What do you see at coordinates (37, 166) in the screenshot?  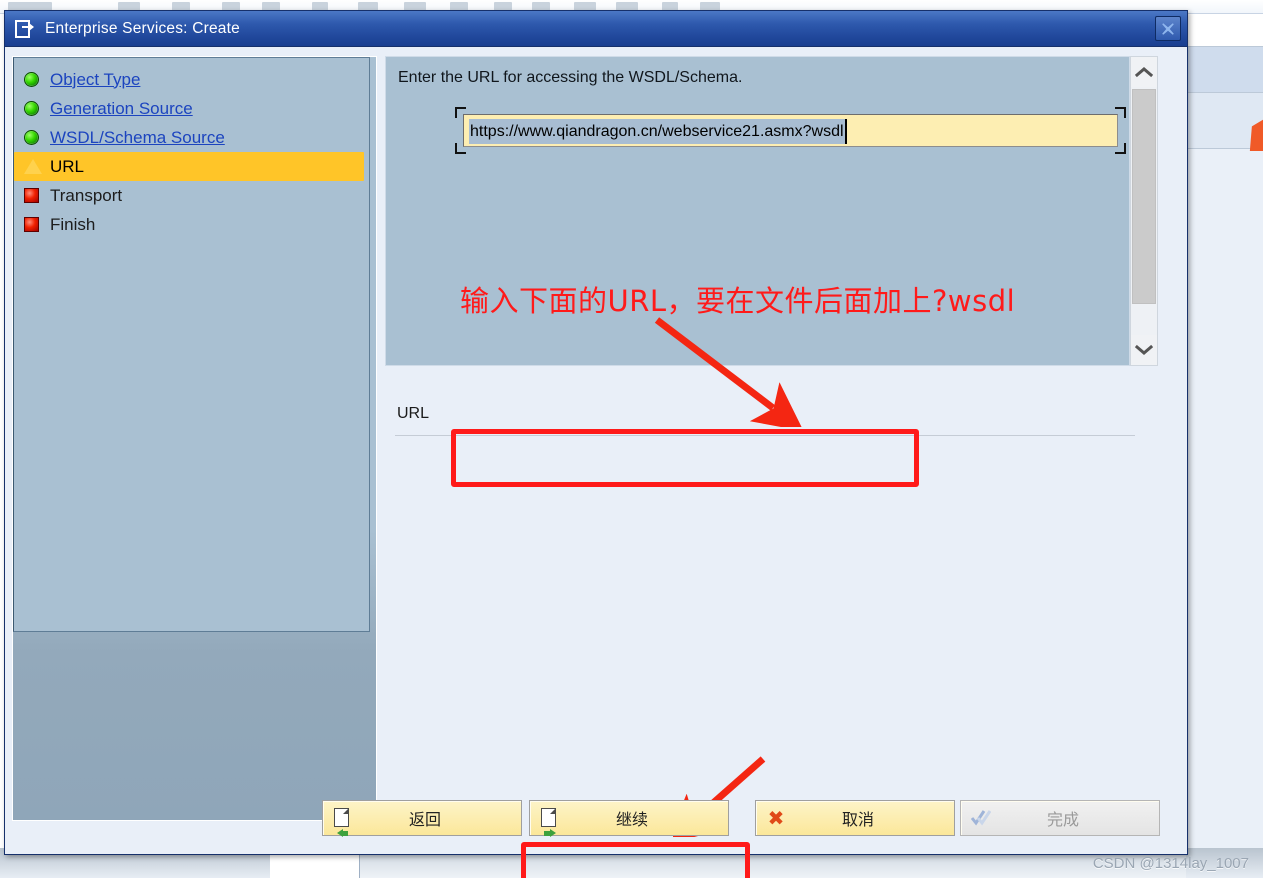 I see `yellow-triangle-icon` at bounding box center [37, 166].